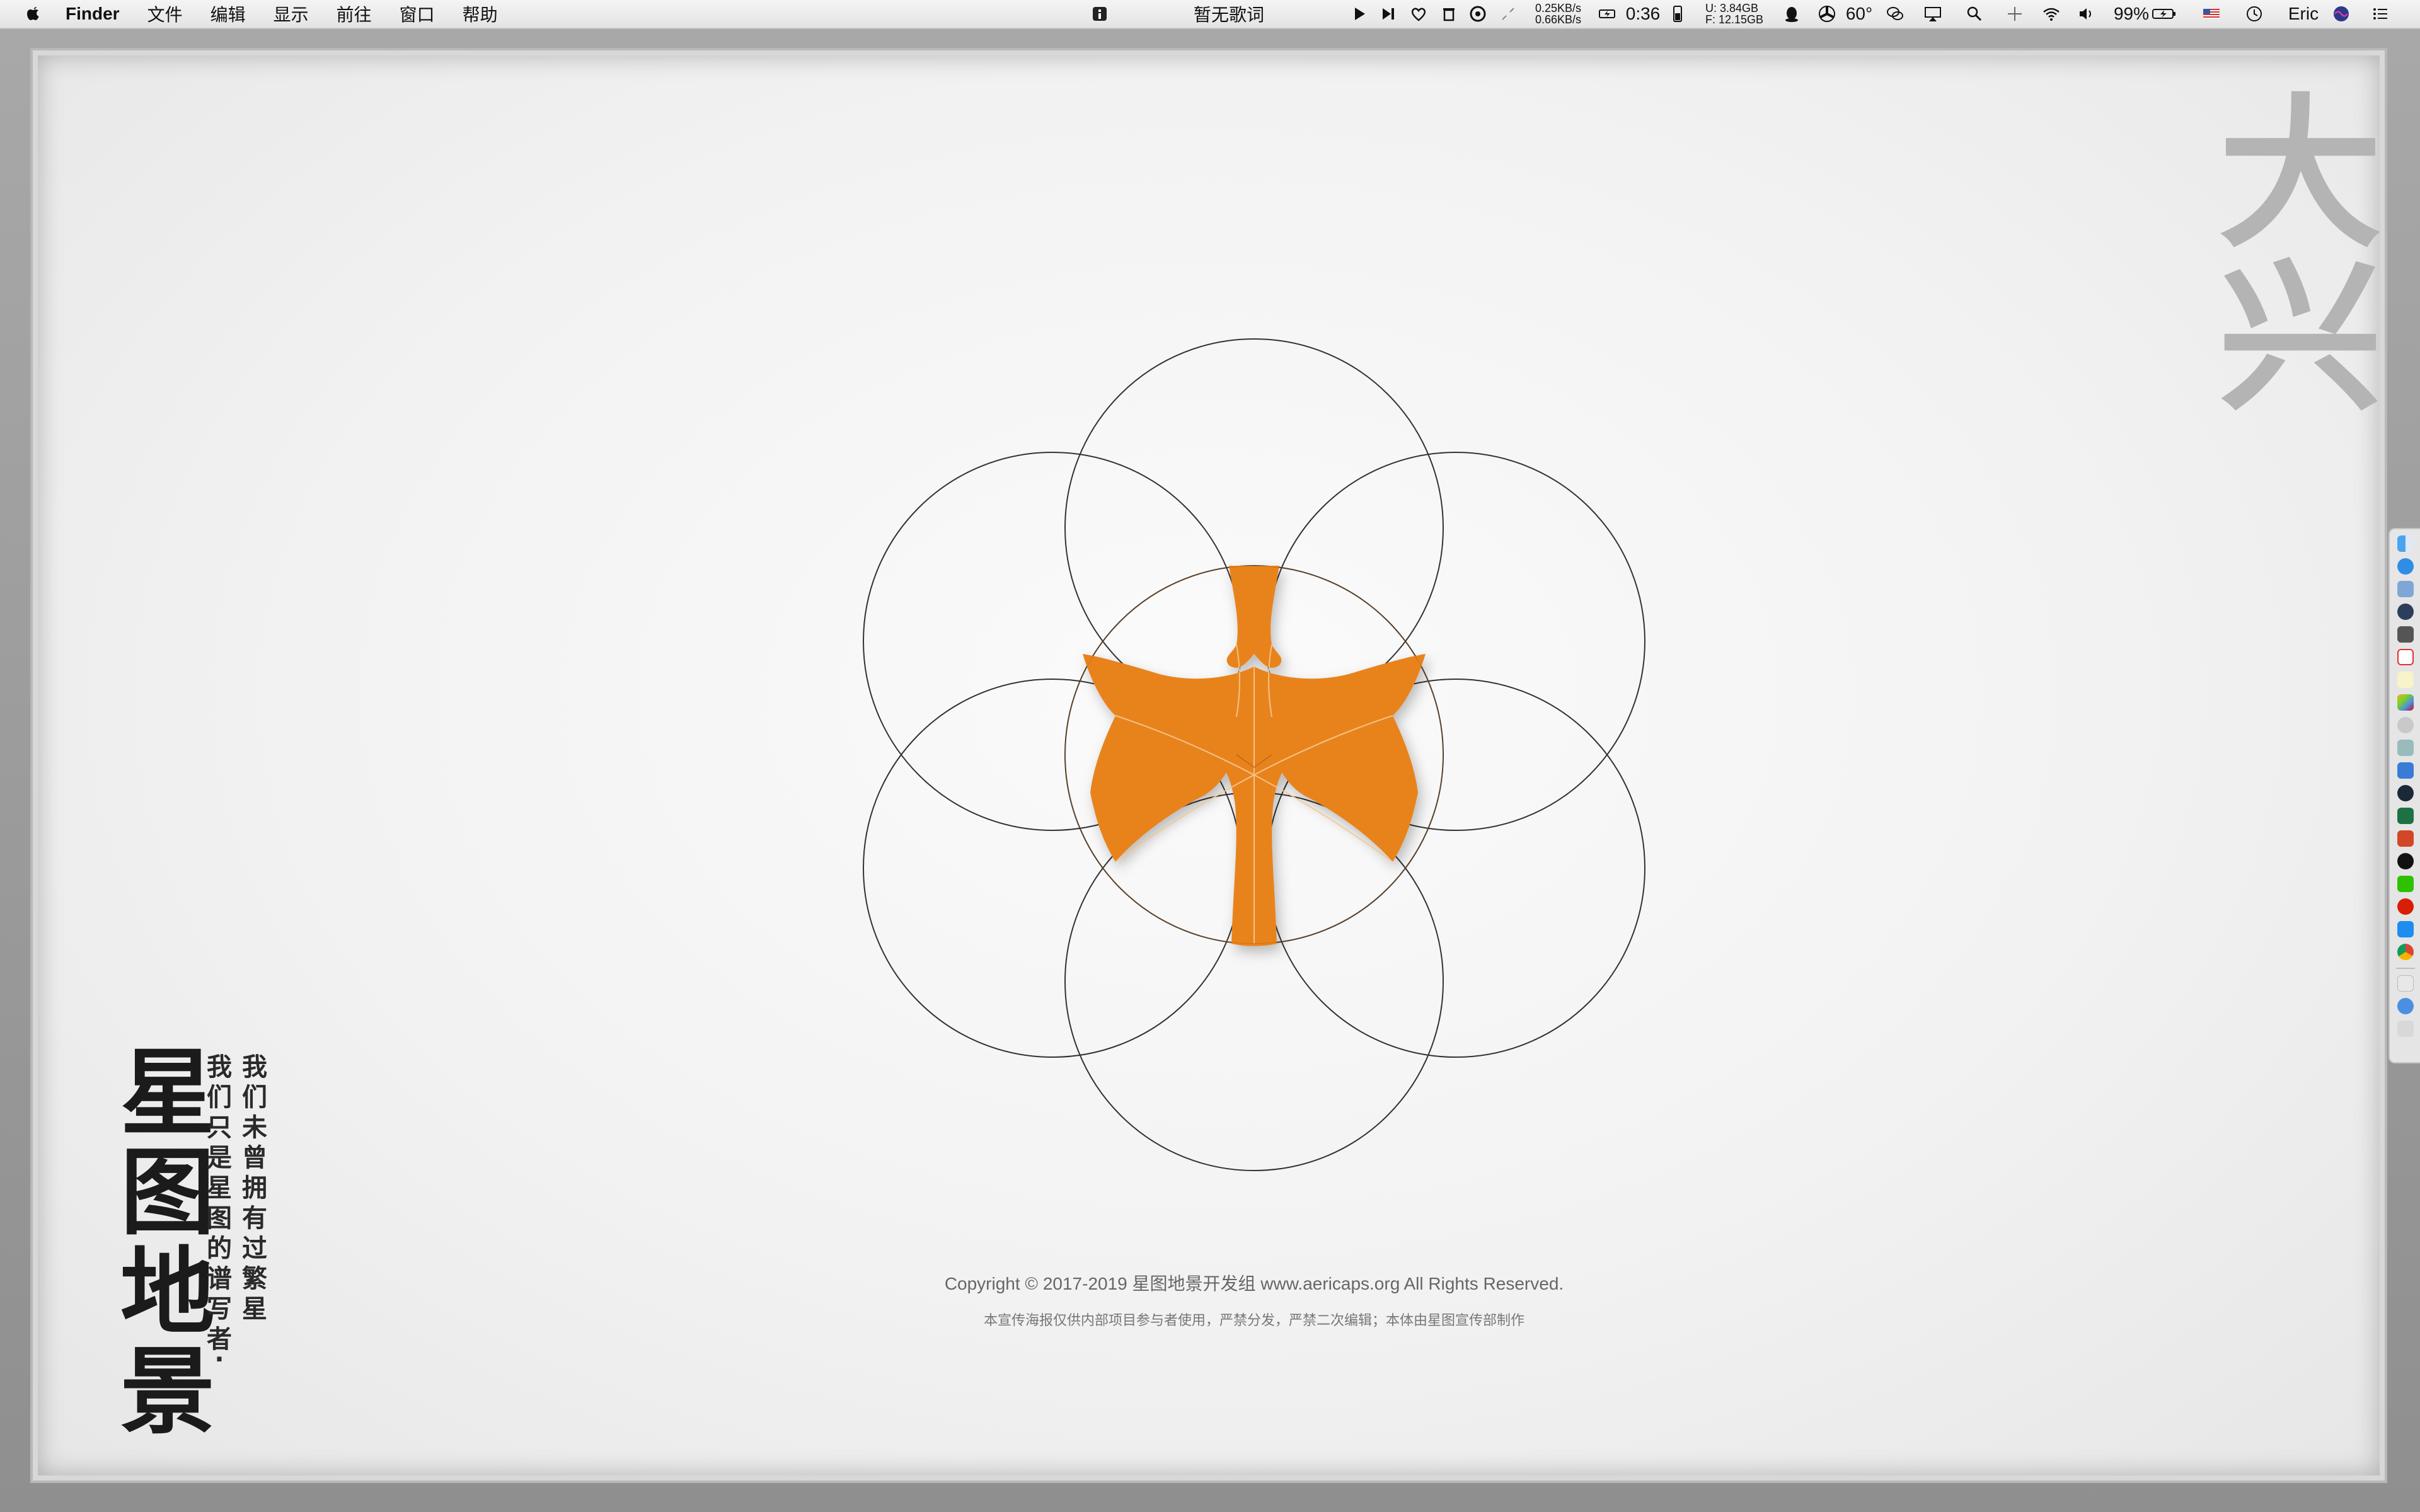 The image size is (2420, 1512). Describe the element at coordinates (1974, 13) in the screenshot. I see `search-icon` at that location.